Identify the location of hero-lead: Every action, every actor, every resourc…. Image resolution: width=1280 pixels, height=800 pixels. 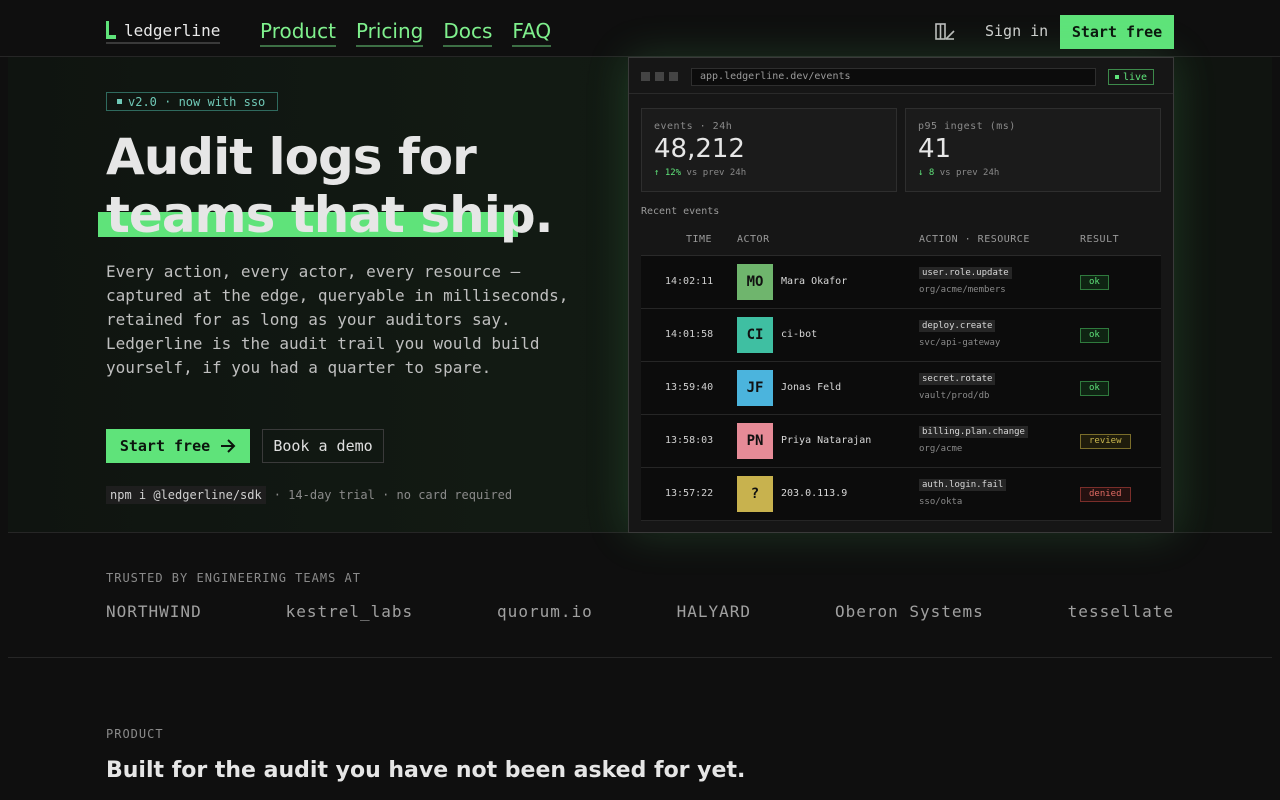
(337, 319).